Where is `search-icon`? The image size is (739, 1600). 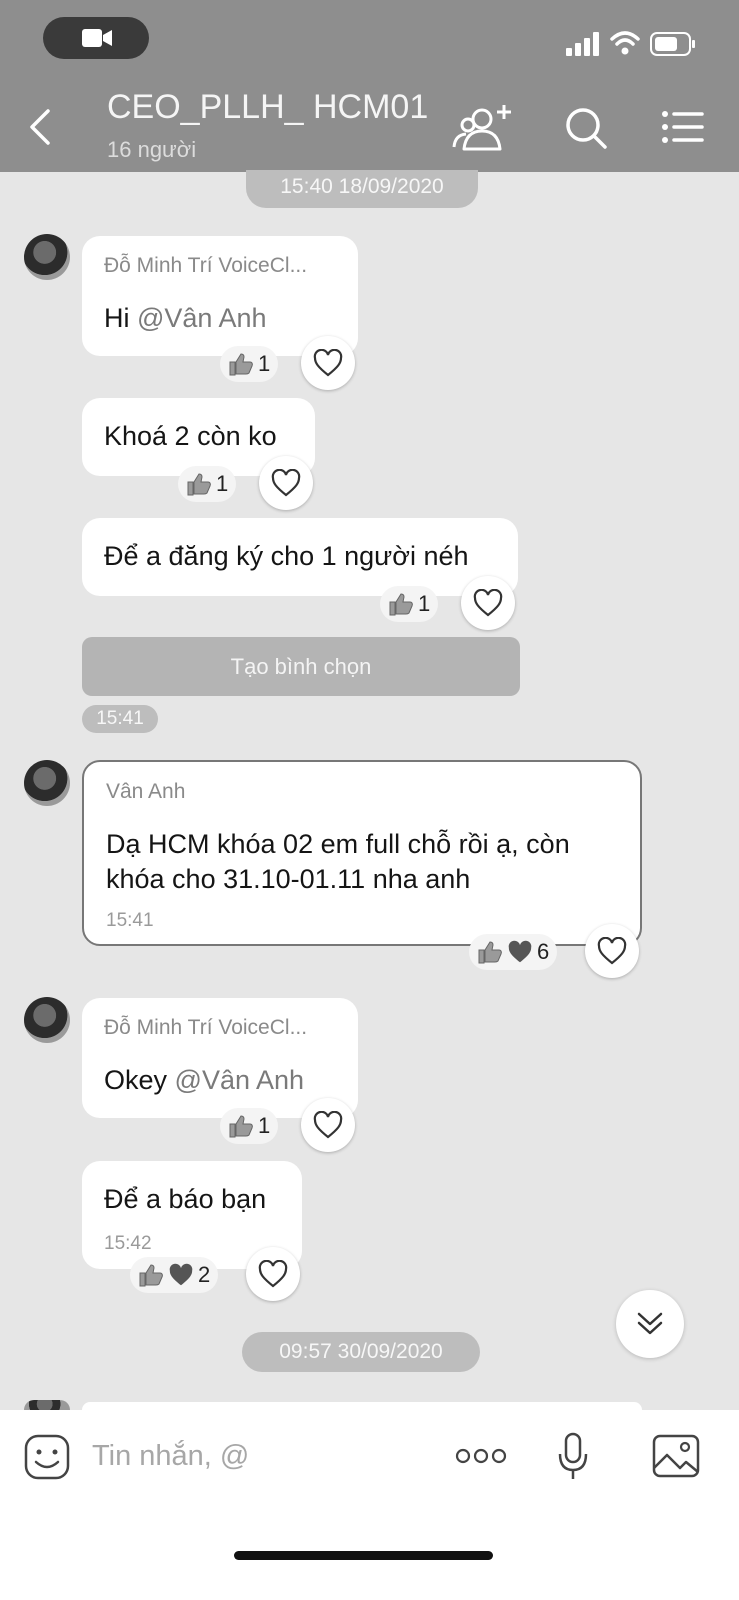
search-icon is located at coordinates (586, 128).